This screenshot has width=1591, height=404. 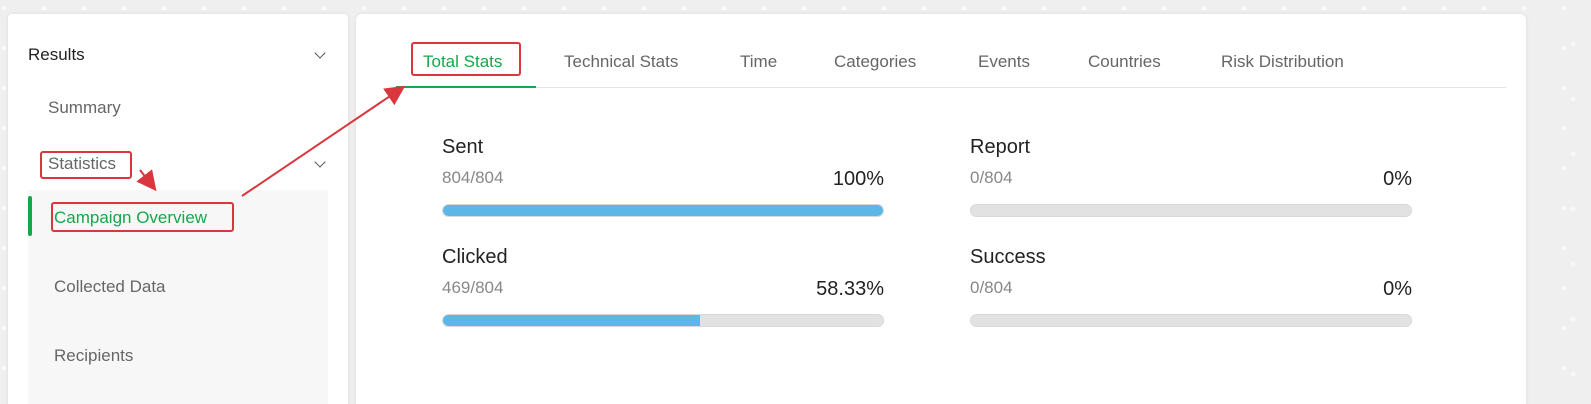 What do you see at coordinates (463, 147) in the screenshot?
I see `stat-label: Sent` at bounding box center [463, 147].